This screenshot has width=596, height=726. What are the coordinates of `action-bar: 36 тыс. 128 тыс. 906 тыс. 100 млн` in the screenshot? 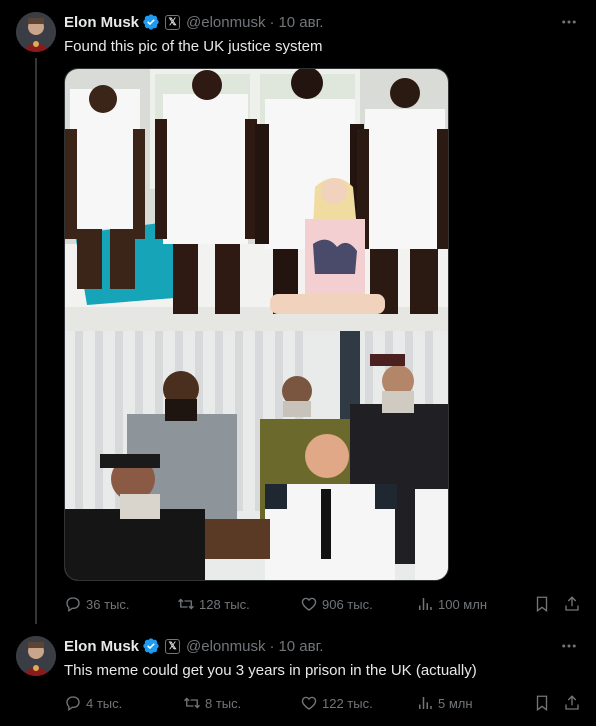 It's located at (324, 604).